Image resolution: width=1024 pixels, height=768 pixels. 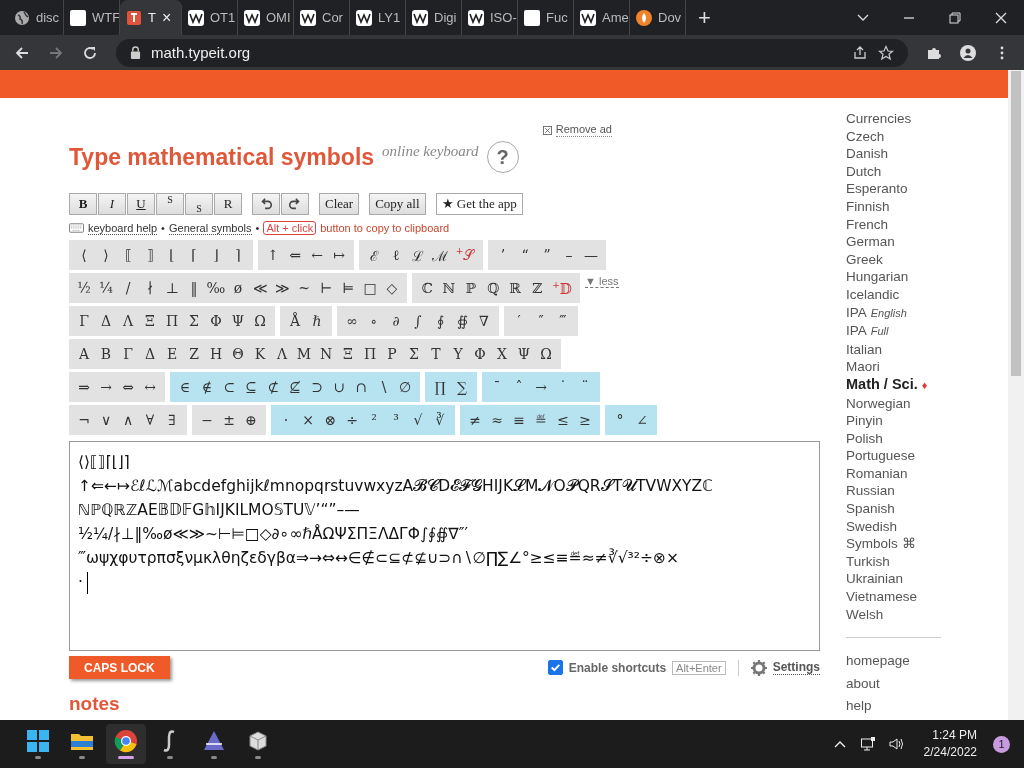 What do you see at coordinates (295, 321) in the screenshot?
I see `symbol-key: Å` at bounding box center [295, 321].